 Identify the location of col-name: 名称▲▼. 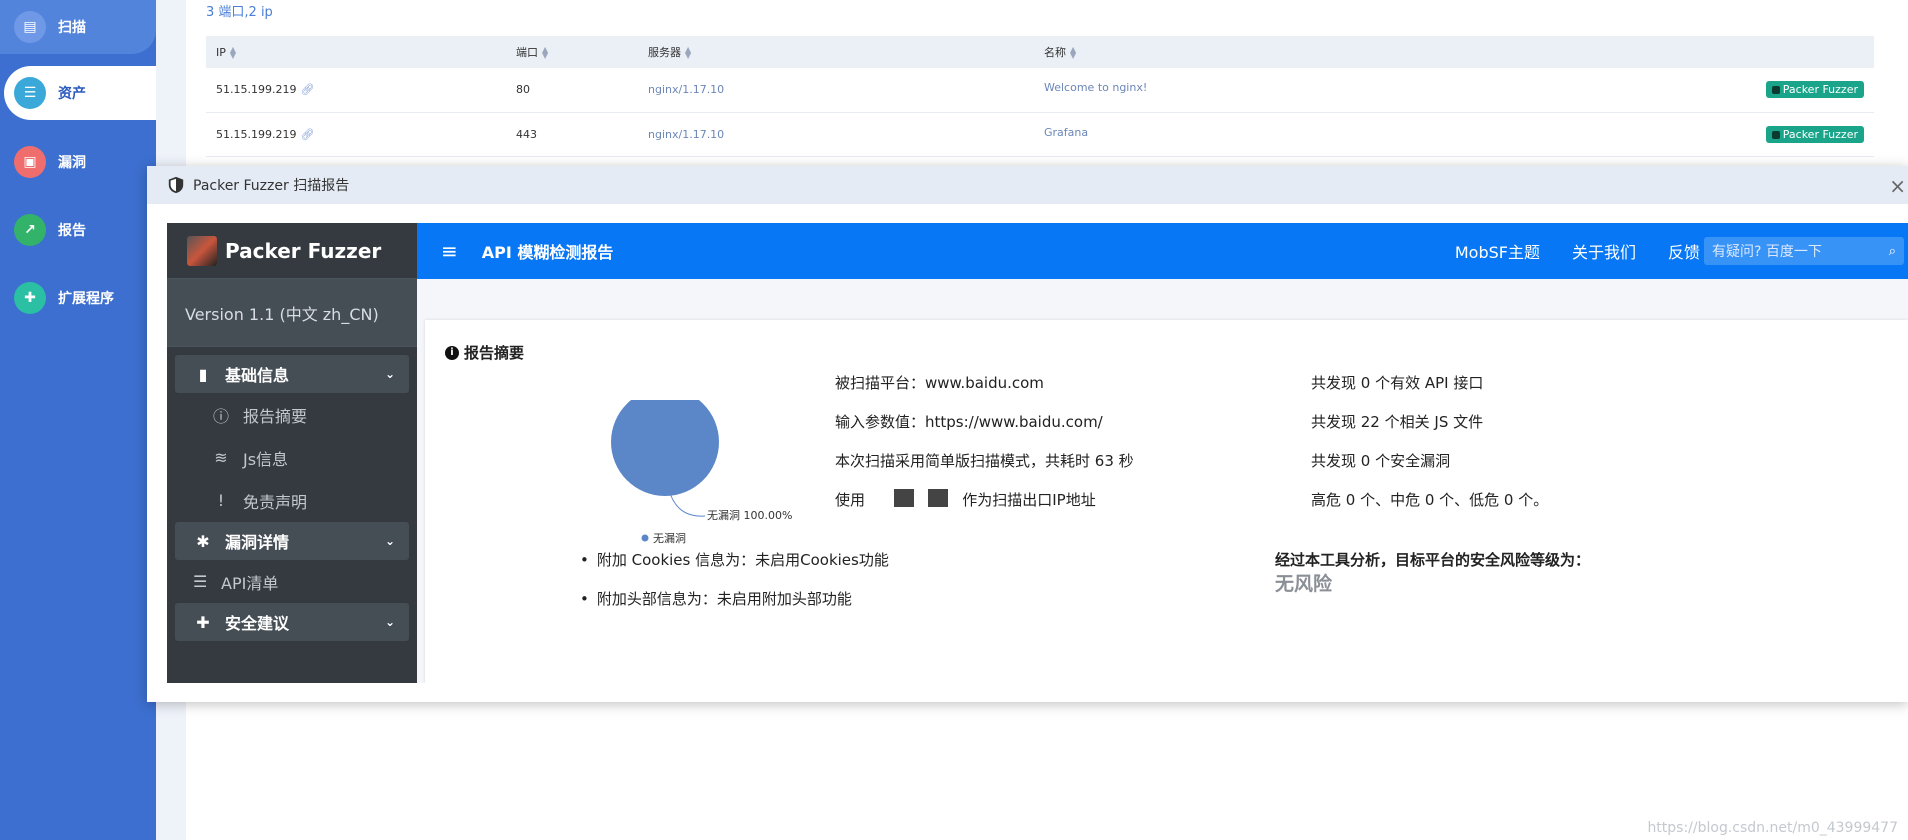
(1454, 52).